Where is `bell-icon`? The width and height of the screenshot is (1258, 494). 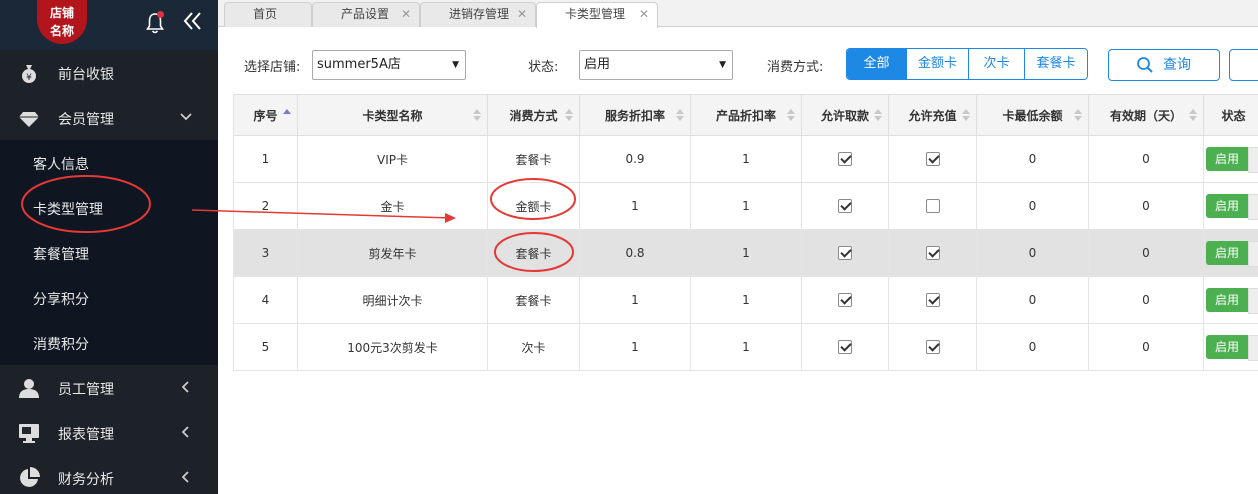 bell-icon is located at coordinates (155, 23).